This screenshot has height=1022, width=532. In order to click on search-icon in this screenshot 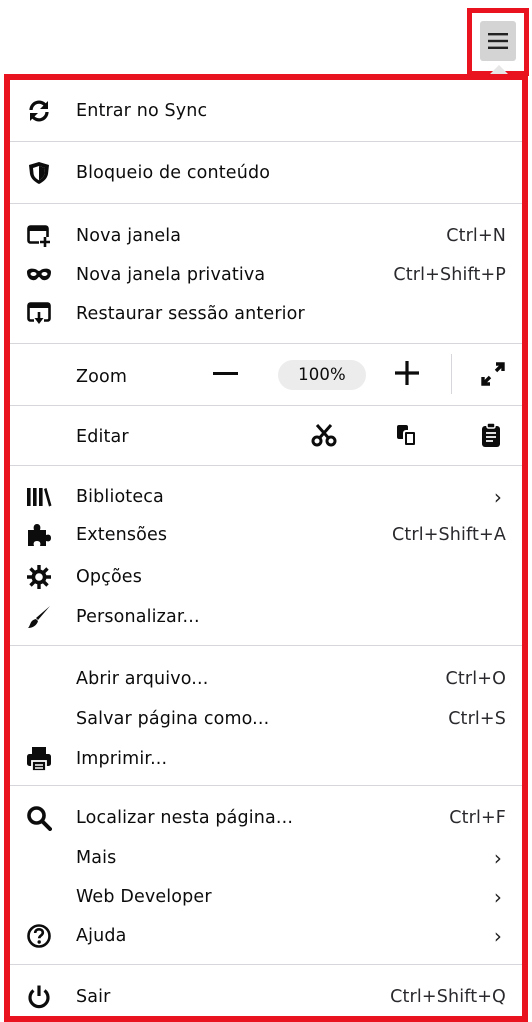, I will do `click(39, 818)`.